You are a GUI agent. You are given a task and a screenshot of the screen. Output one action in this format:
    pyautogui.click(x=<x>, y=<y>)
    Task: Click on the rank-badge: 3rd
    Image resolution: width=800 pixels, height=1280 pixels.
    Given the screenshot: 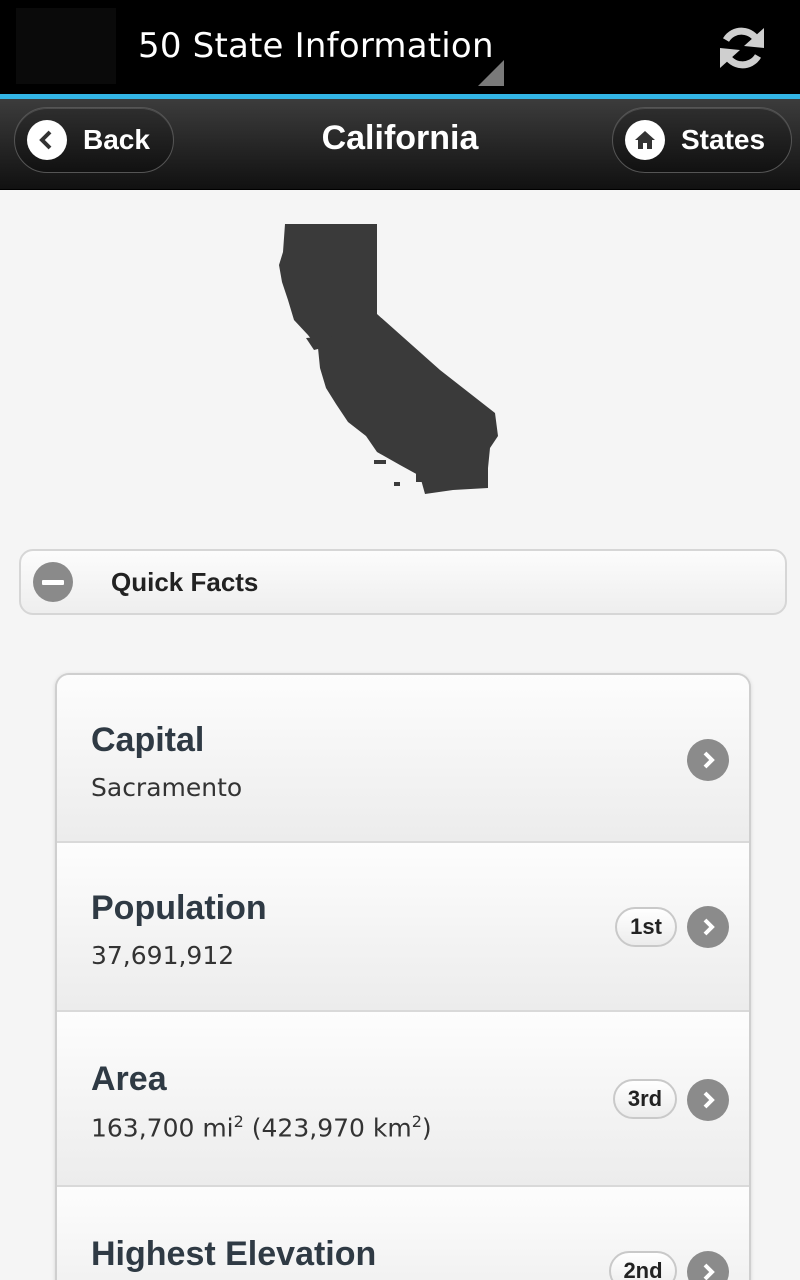 What is the action you would take?
    pyautogui.click(x=645, y=1099)
    